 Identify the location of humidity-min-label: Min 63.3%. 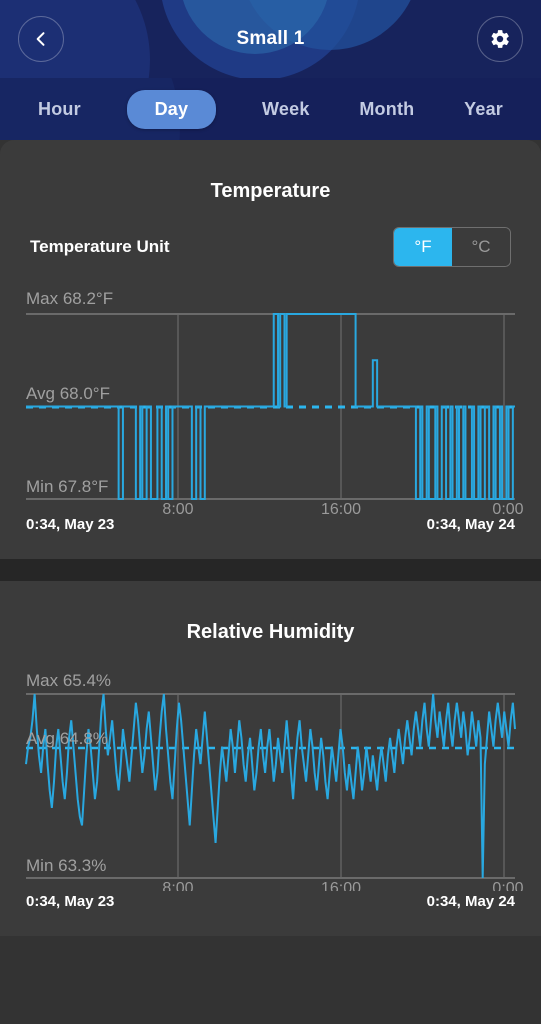
(66, 865).